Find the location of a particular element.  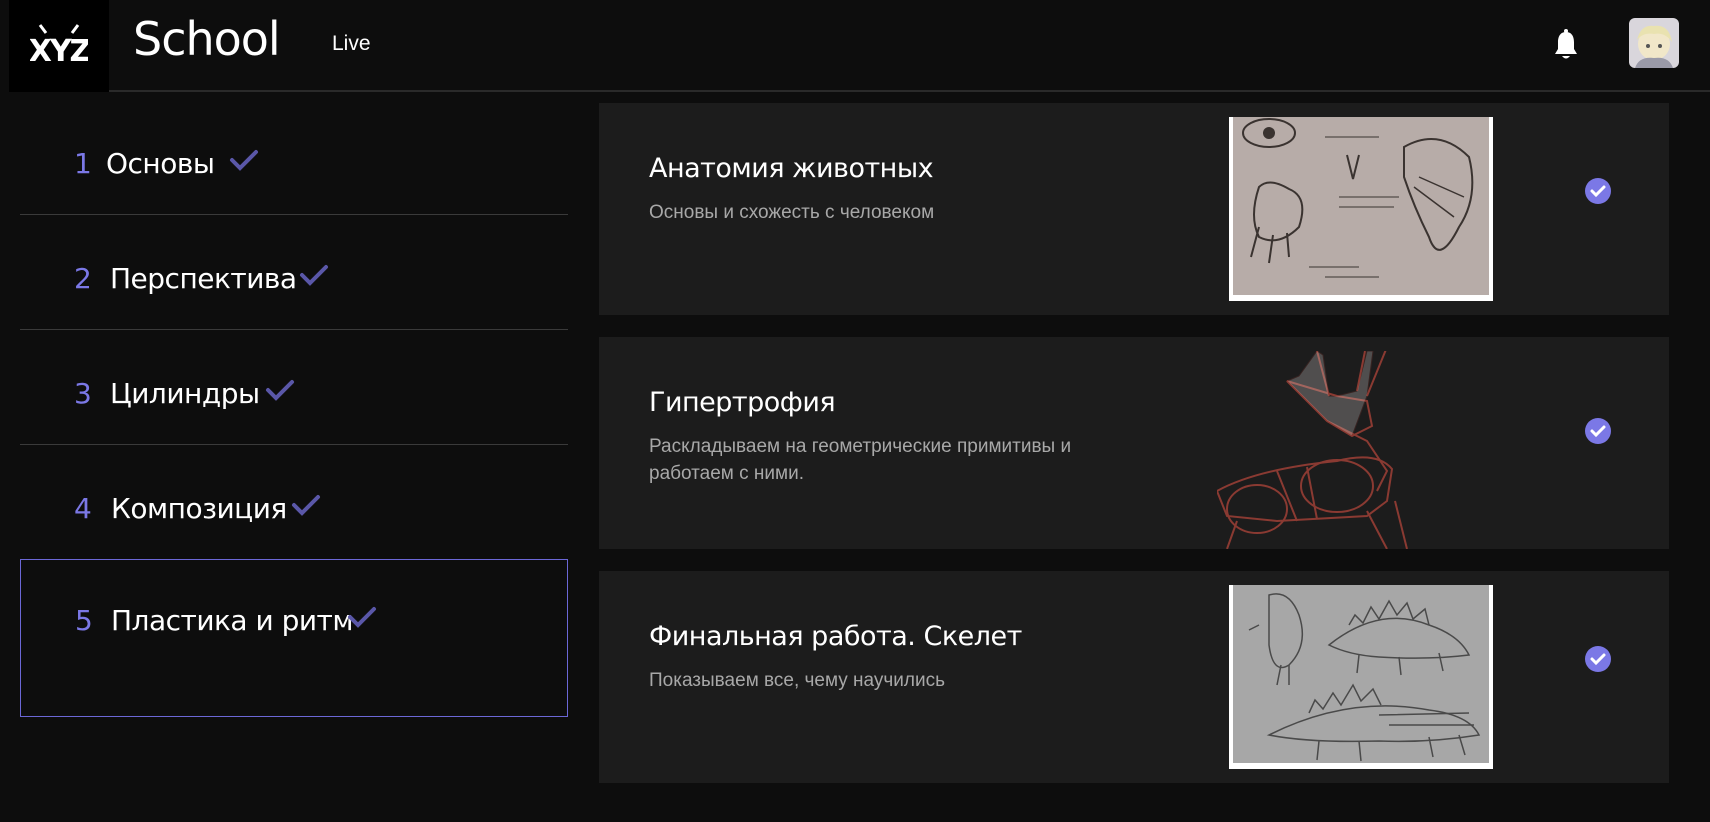

module-number: 5 is located at coordinates (84, 620).